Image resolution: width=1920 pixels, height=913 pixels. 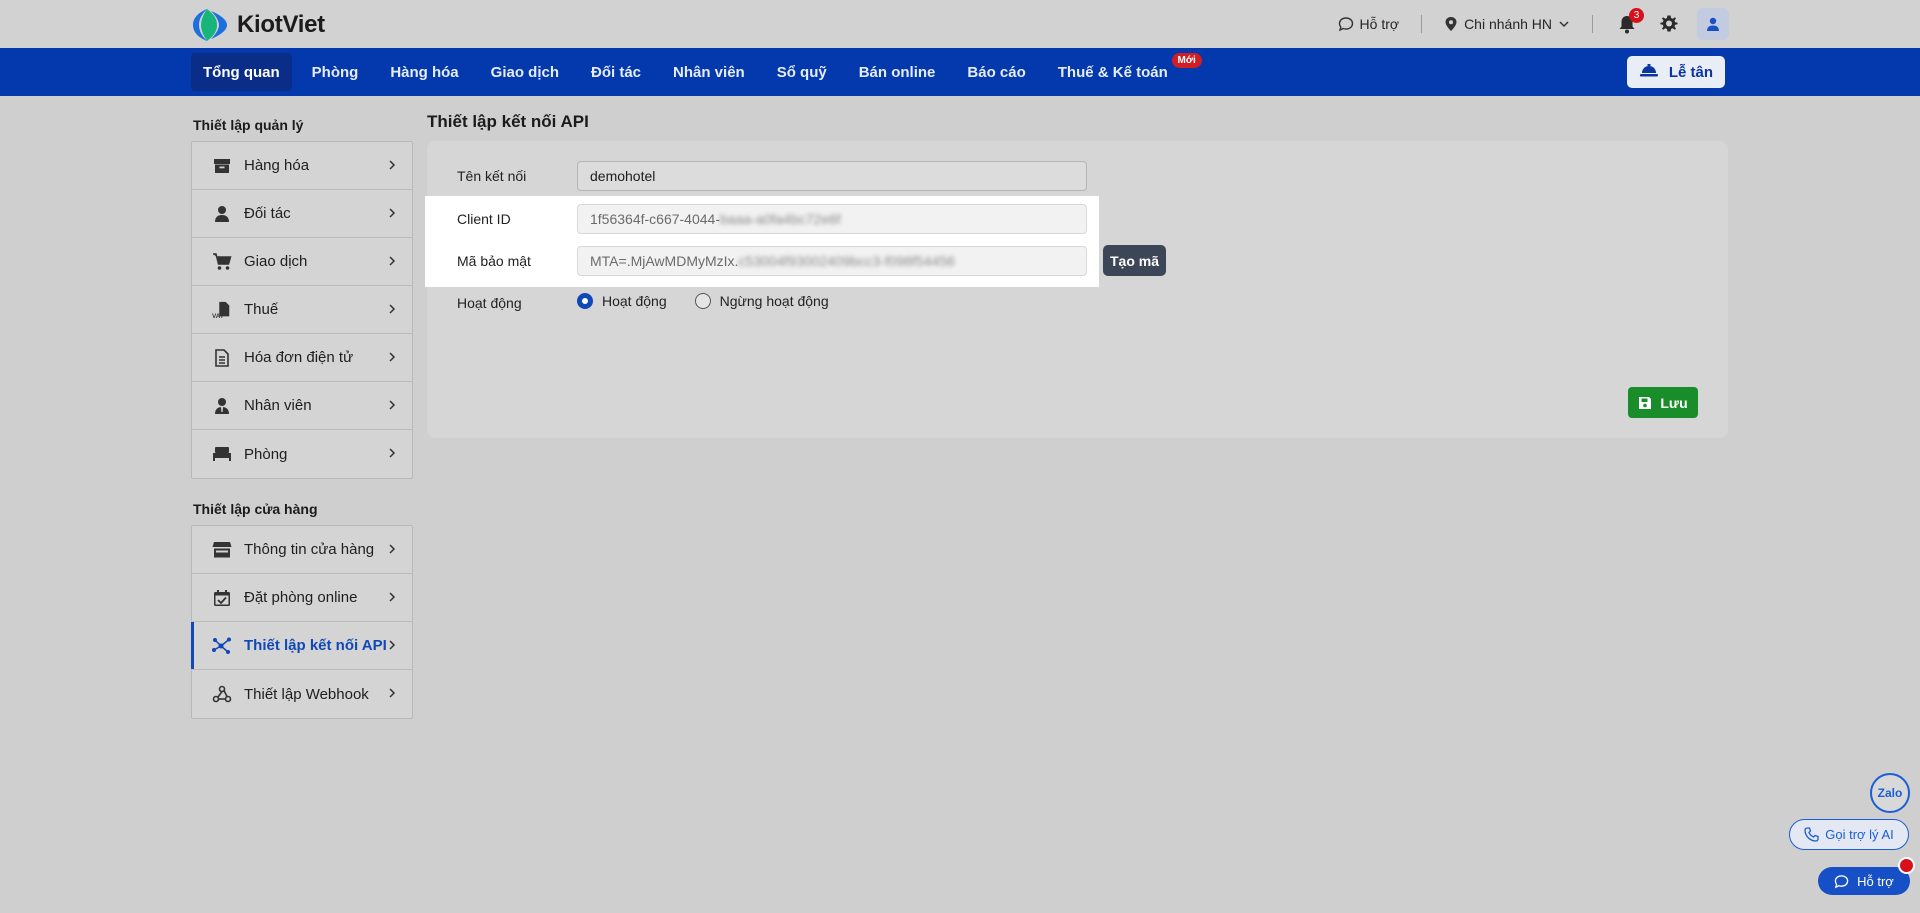 What do you see at coordinates (484, 219) in the screenshot?
I see `client-id-label: Client ID` at bounding box center [484, 219].